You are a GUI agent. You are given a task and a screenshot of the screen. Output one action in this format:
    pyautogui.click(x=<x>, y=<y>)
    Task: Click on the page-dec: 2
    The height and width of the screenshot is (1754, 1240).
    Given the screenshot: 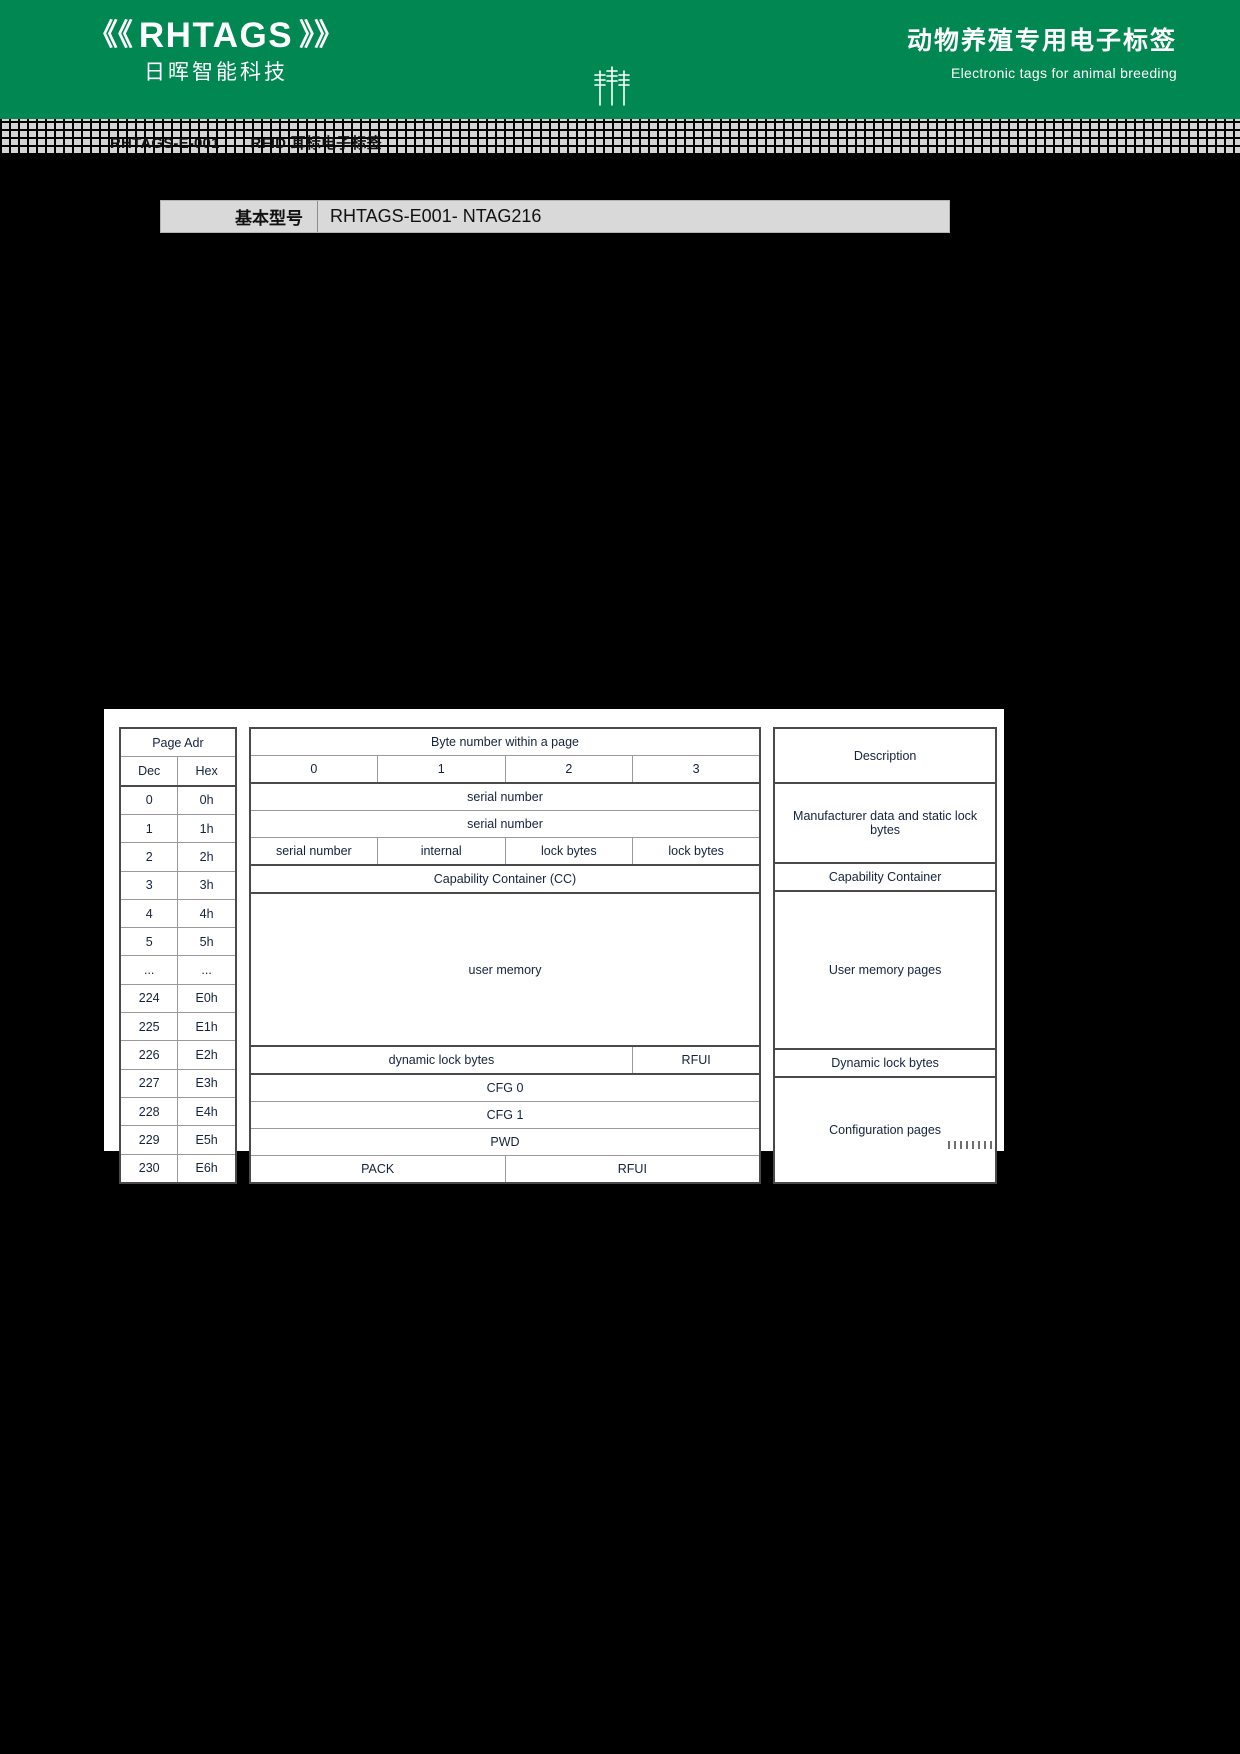 What is the action you would take?
    pyautogui.click(x=149, y=857)
    